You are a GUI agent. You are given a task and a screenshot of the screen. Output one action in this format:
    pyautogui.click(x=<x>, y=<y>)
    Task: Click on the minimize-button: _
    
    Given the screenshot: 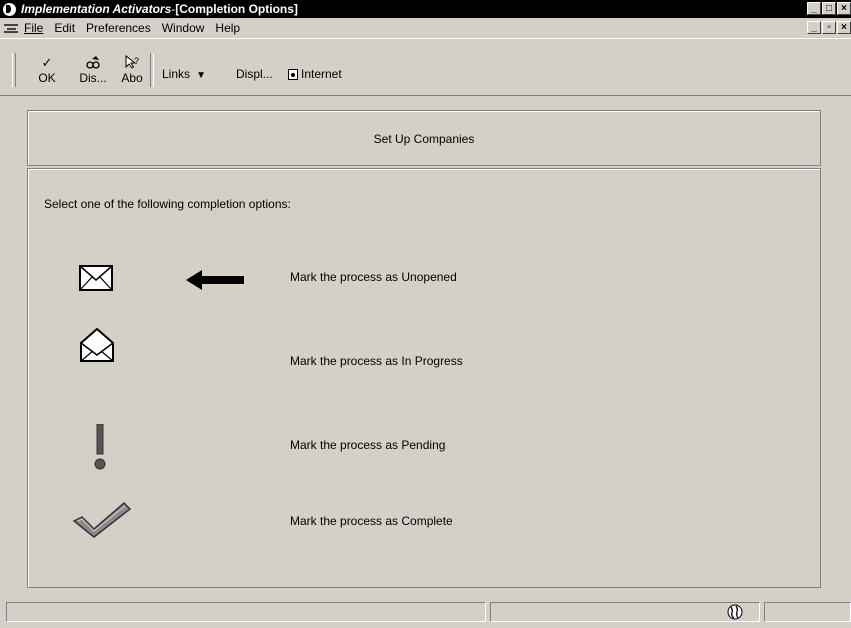 What is the action you would take?
    pyautogui.click(x=814, y=8)
    